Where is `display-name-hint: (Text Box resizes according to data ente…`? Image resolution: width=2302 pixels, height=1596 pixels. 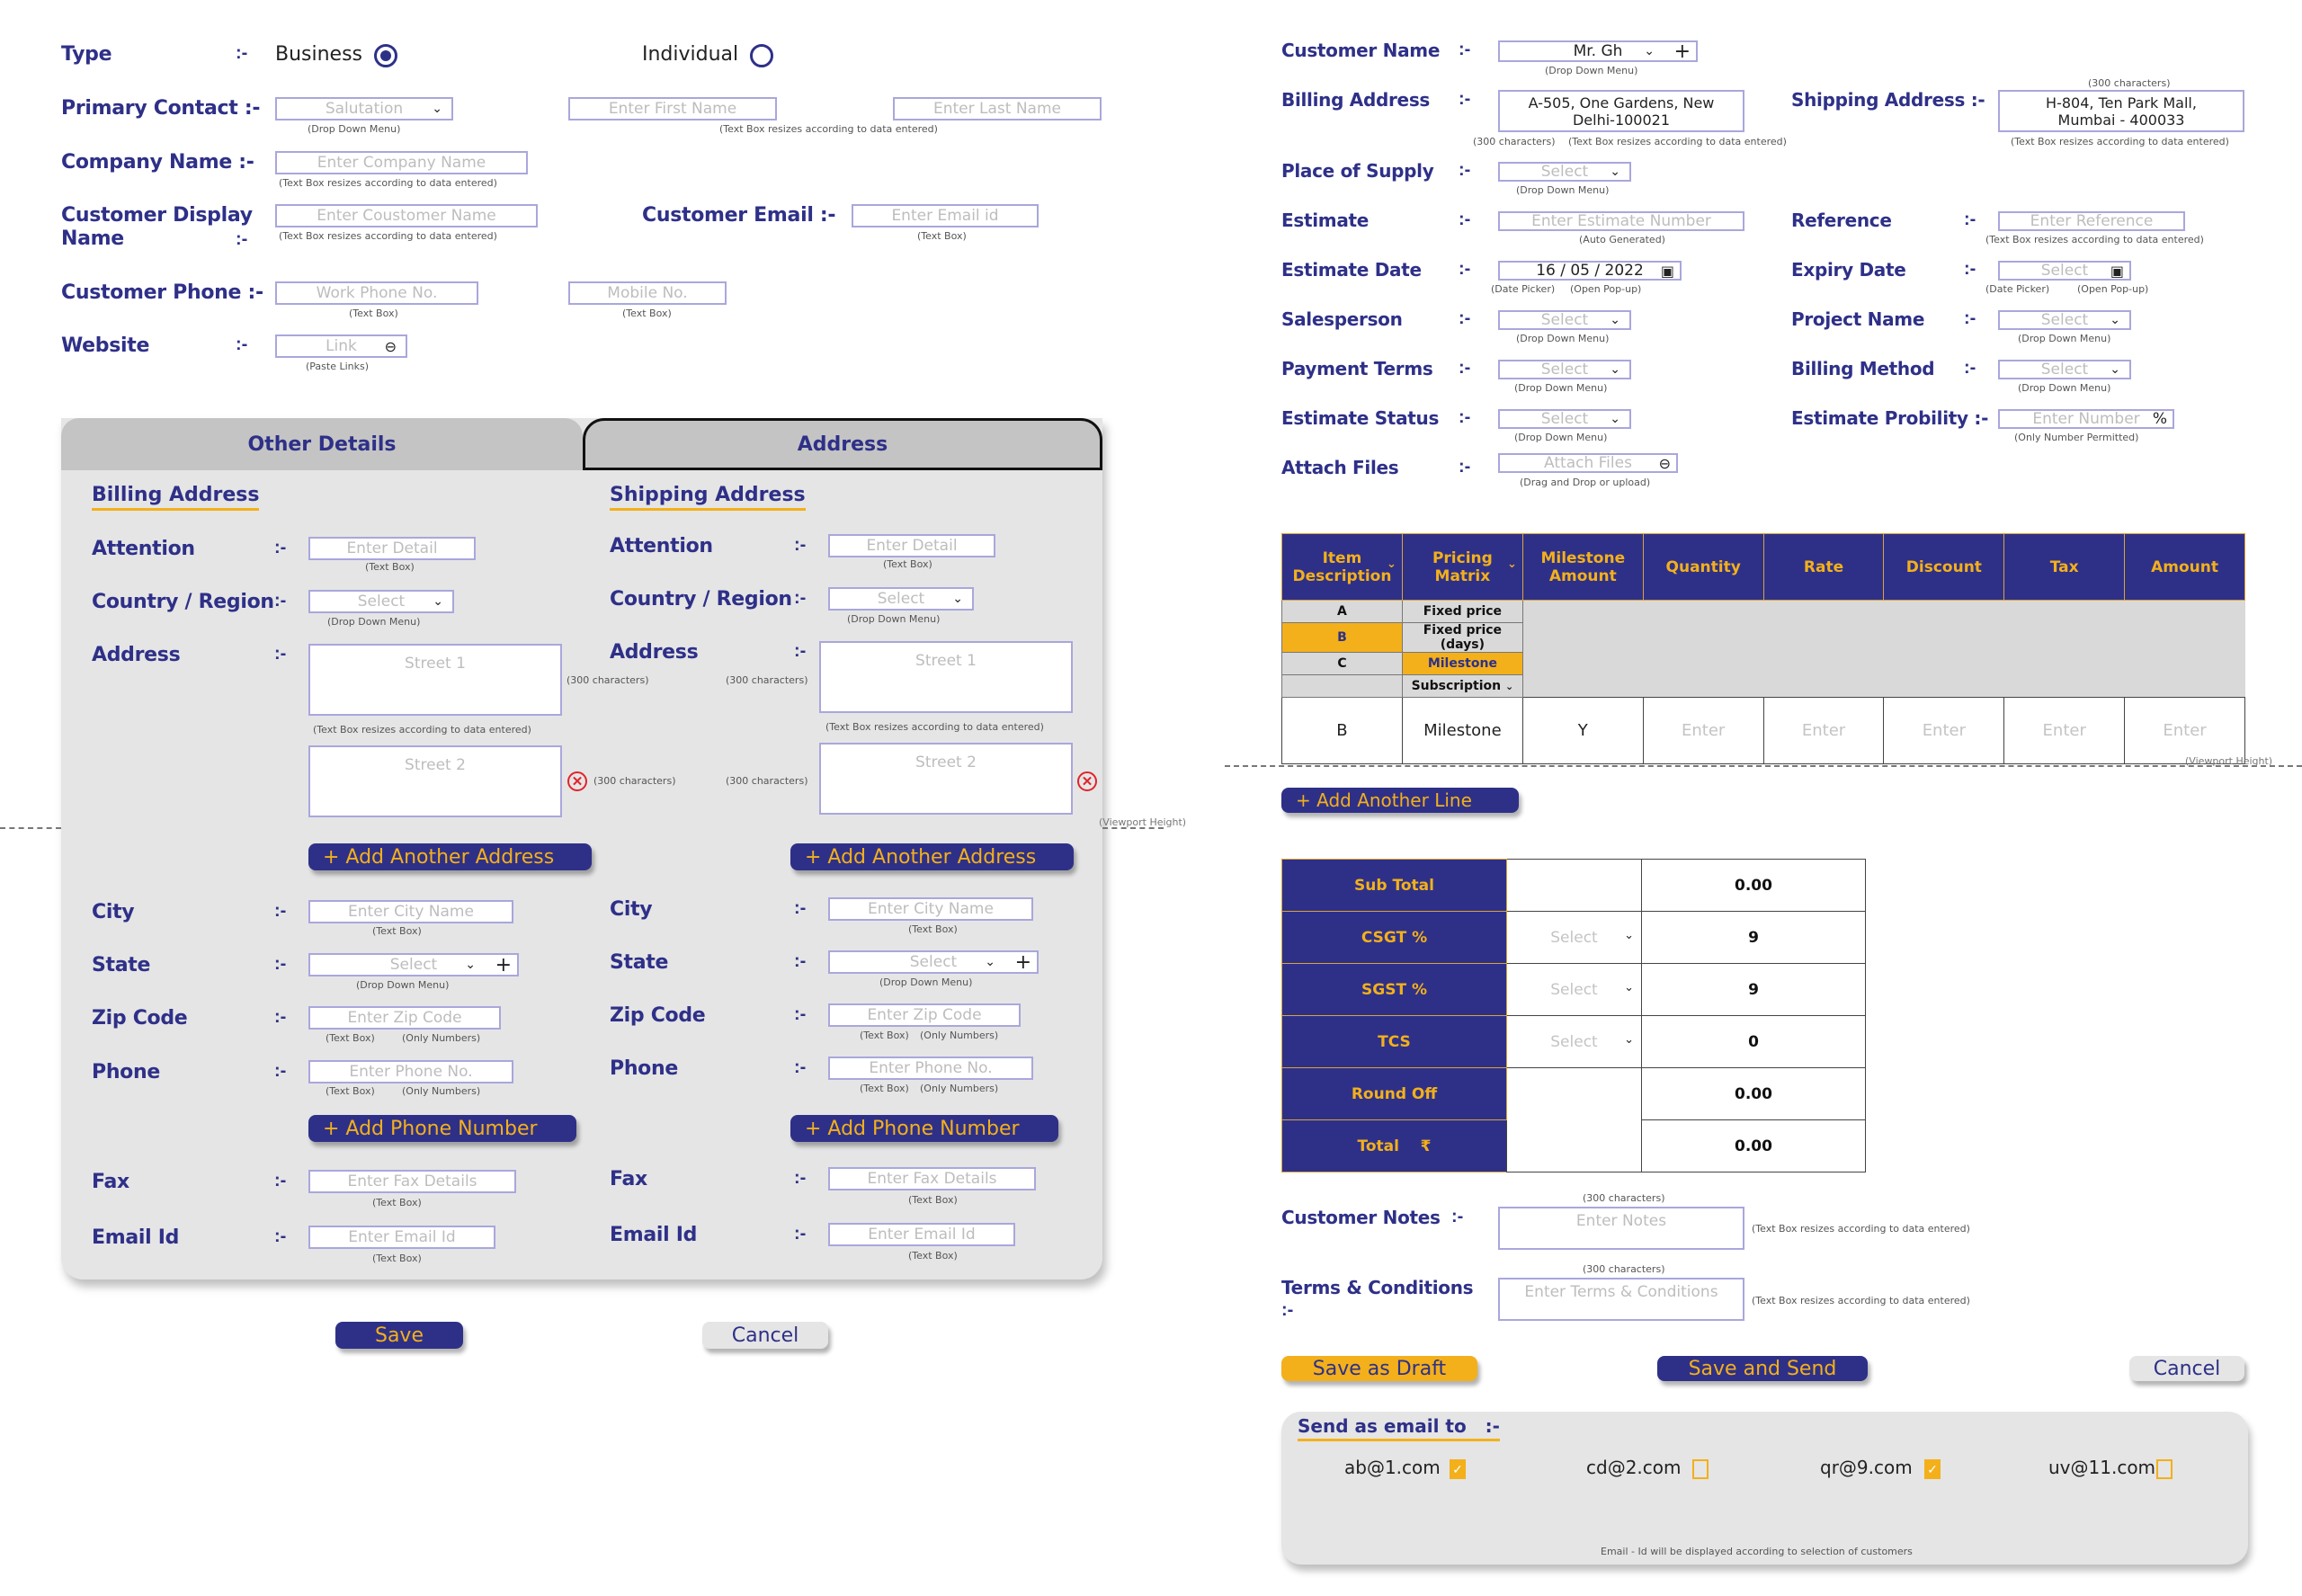 display-name-hint: (Text Box resizes according to data ente… is located at coordinates (388, 236).